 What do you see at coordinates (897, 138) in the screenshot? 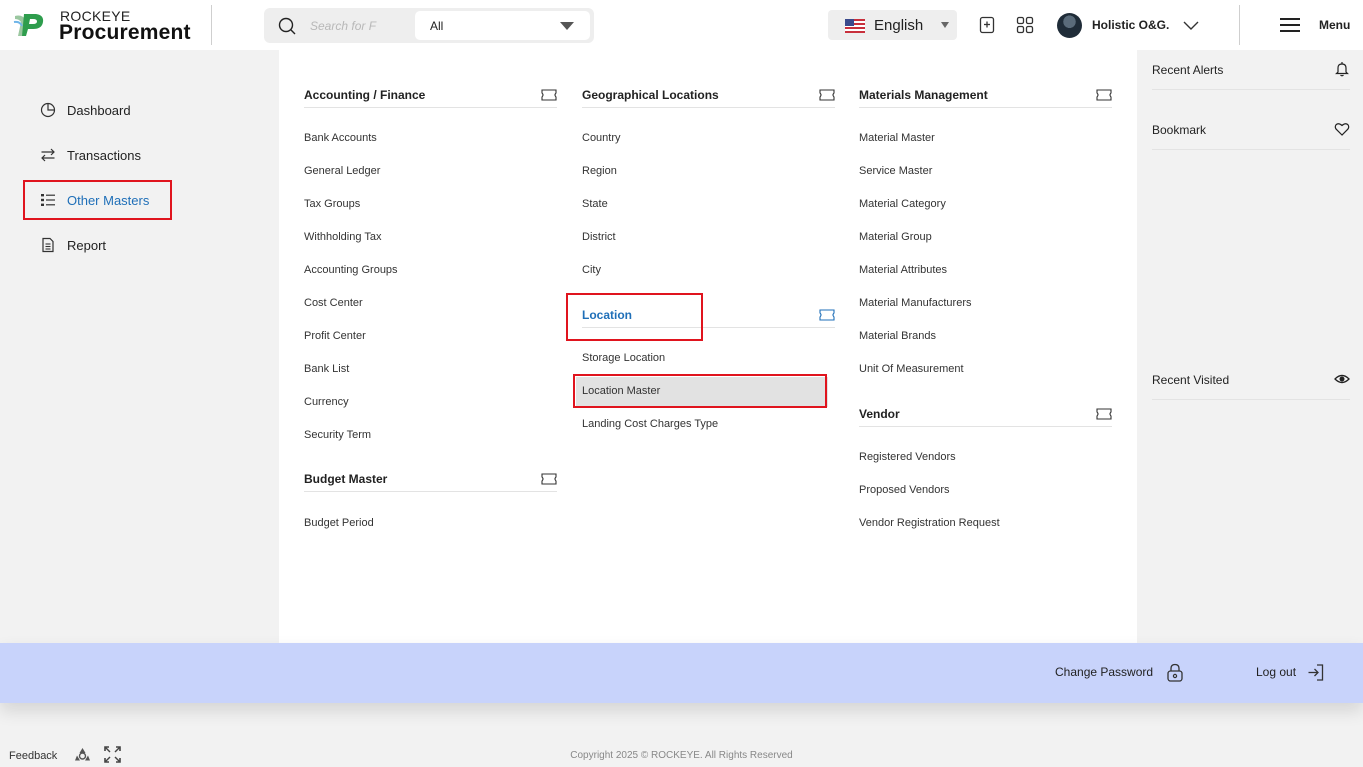
I see `menu-link-material-master: Material Master` at bounding box center [897, 138].